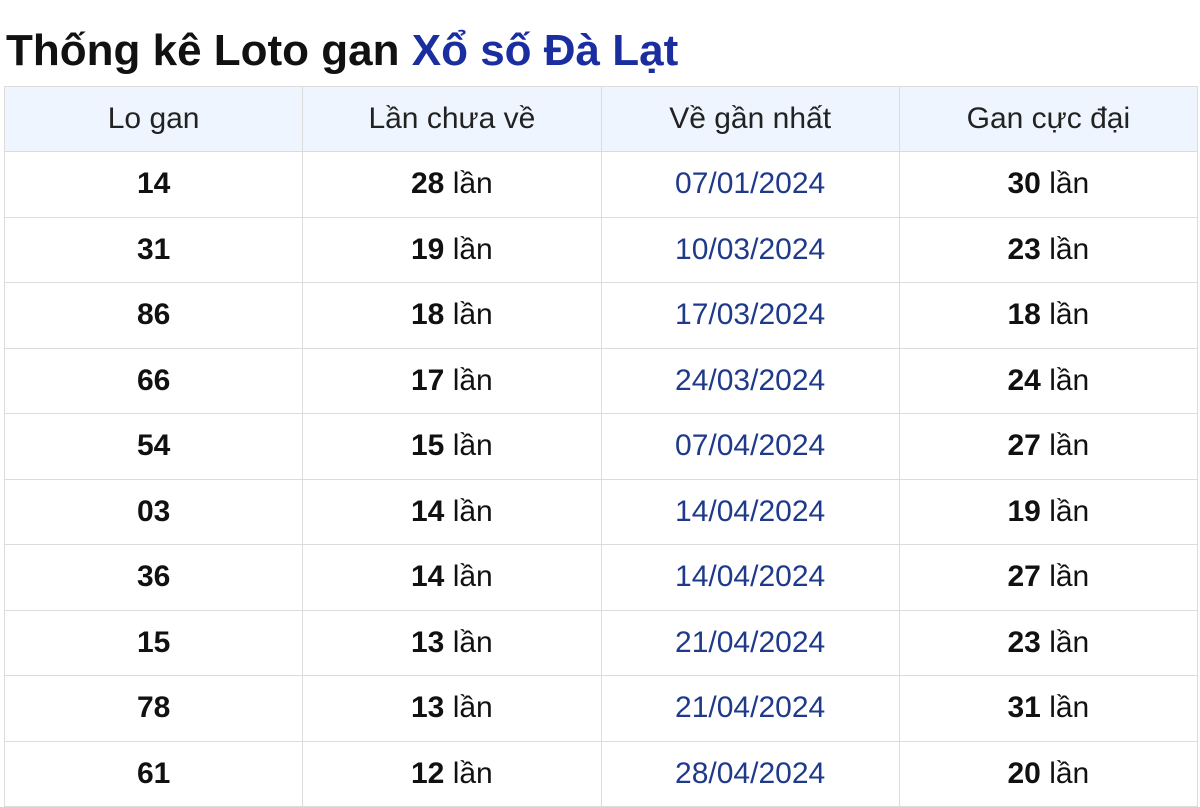  I want to click on missed-count-cell: 15 lần, so click(452, 446).